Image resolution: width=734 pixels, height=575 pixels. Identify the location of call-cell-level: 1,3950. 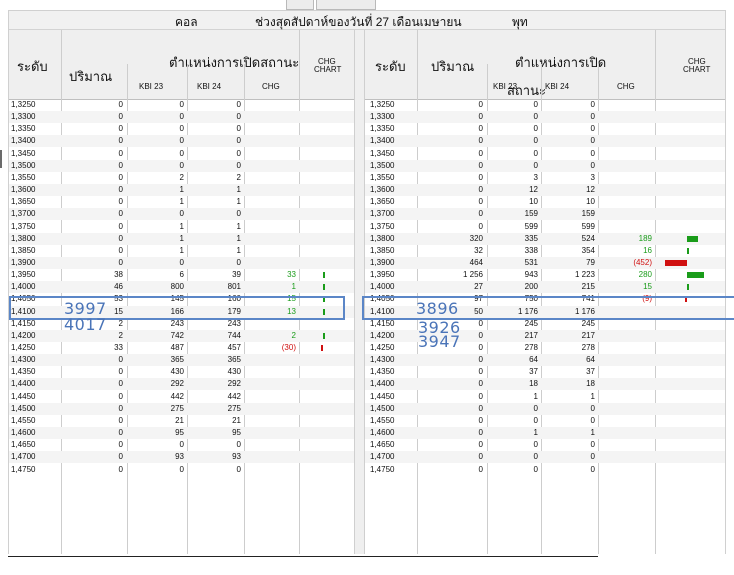
(23, 275).